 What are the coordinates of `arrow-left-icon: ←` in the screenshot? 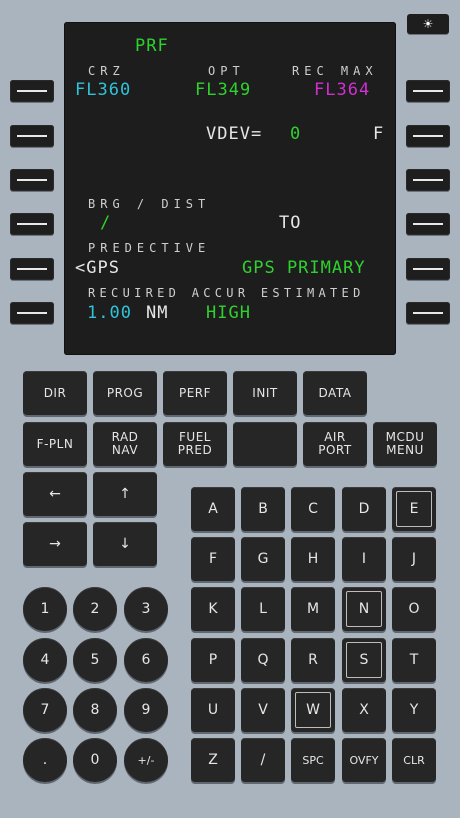 It's located at (55, 494).